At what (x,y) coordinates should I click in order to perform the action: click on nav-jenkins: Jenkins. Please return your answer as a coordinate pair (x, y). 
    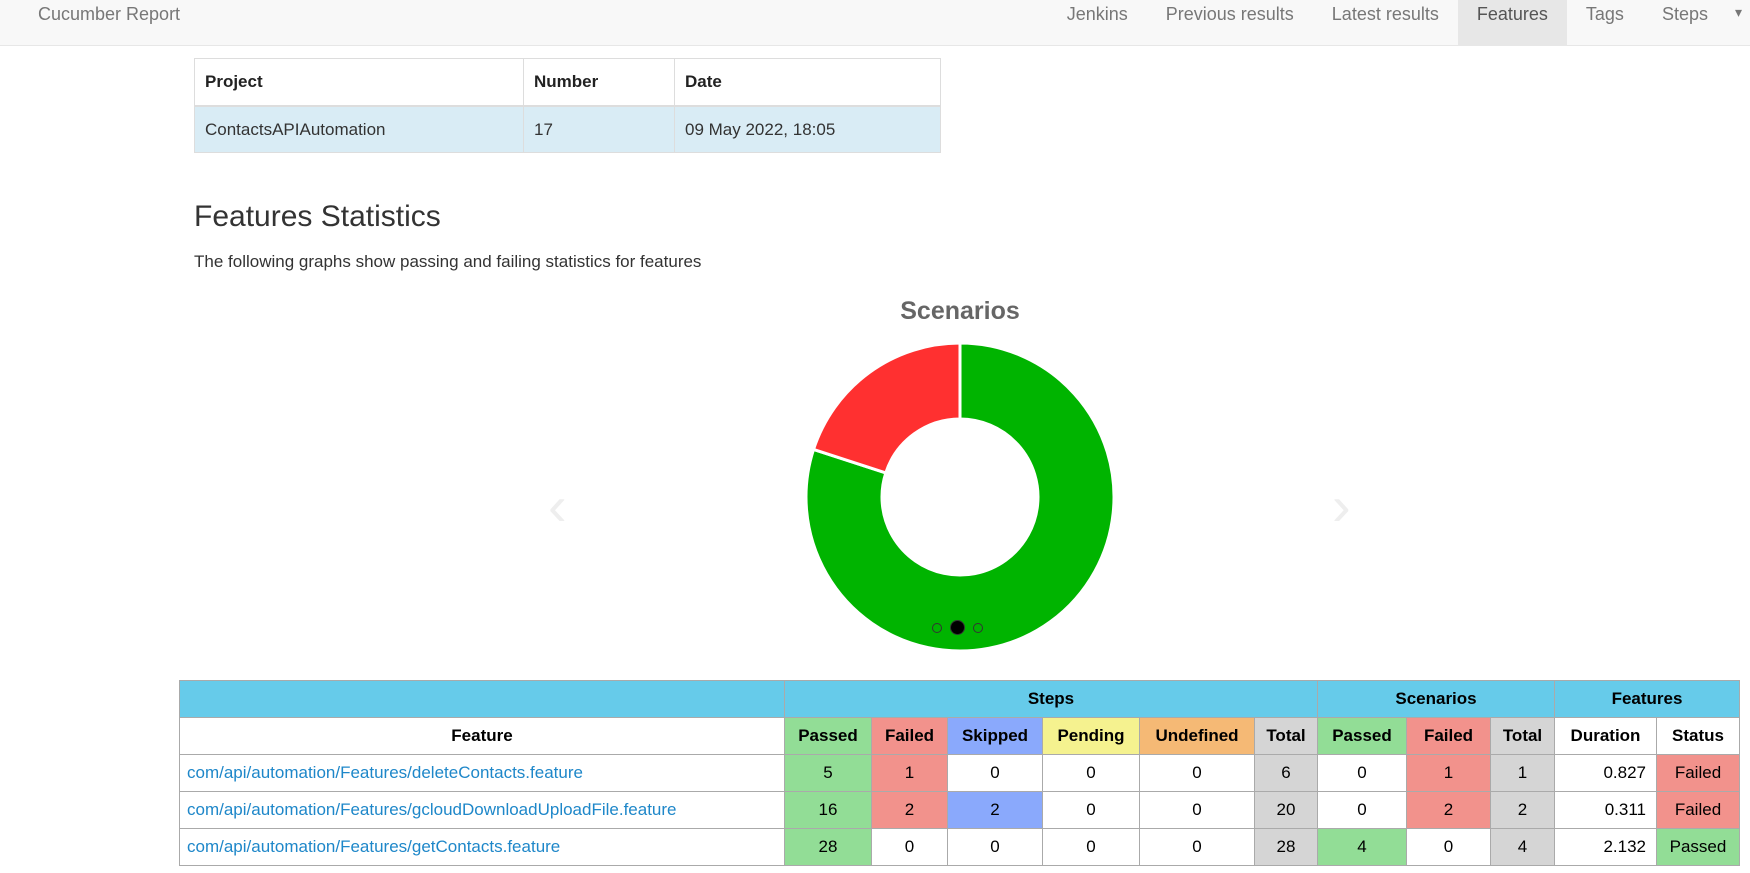
    Looking at the image, I should click on (1097, 23).